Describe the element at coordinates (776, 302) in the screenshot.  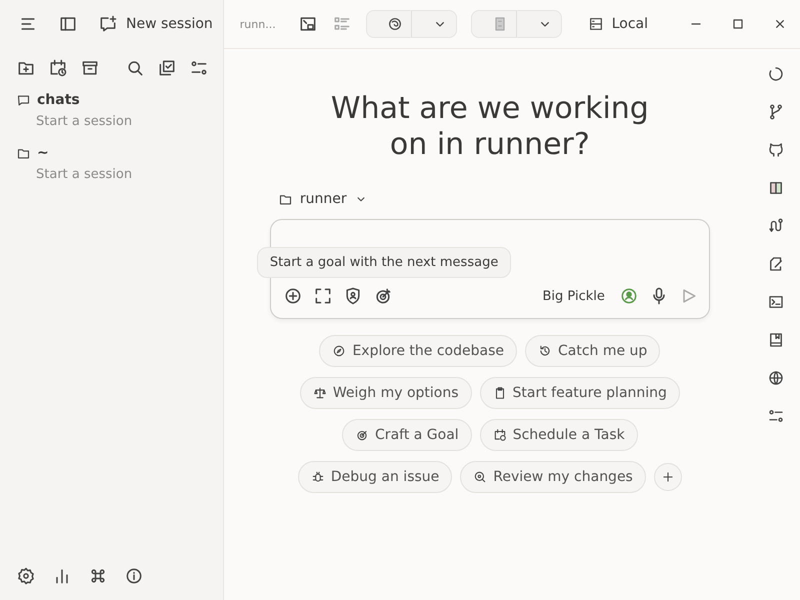
I see `terminal-icon` at that location.